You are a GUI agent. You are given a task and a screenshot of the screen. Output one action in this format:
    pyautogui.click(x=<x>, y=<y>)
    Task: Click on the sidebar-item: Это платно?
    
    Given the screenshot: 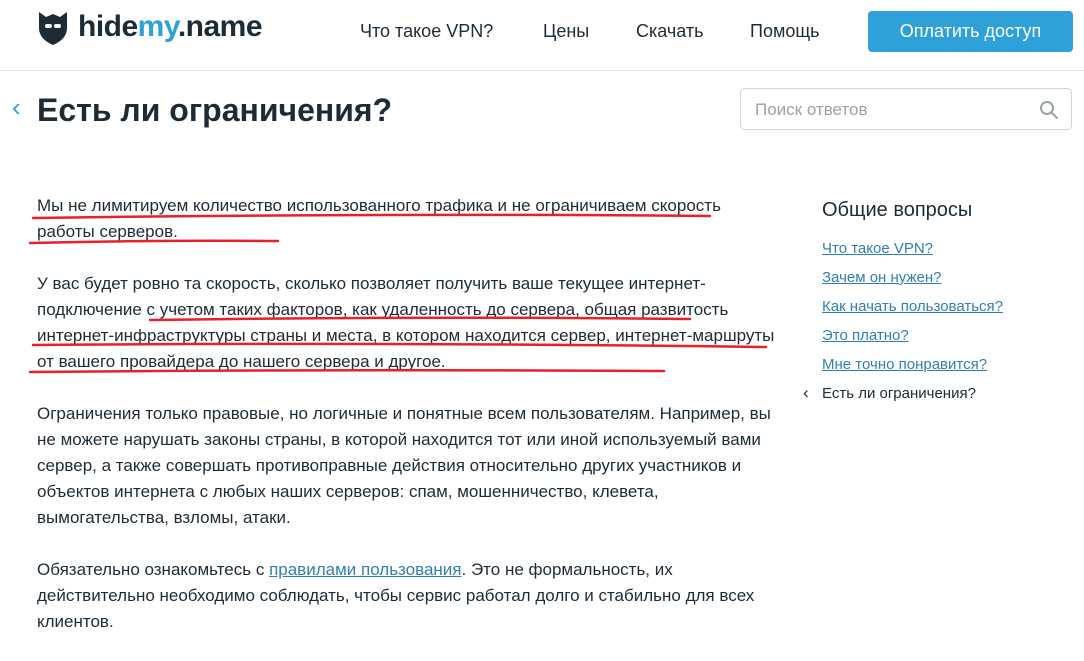 What is the action you would take?
    pyautogui.click(x=942, y=341)
    